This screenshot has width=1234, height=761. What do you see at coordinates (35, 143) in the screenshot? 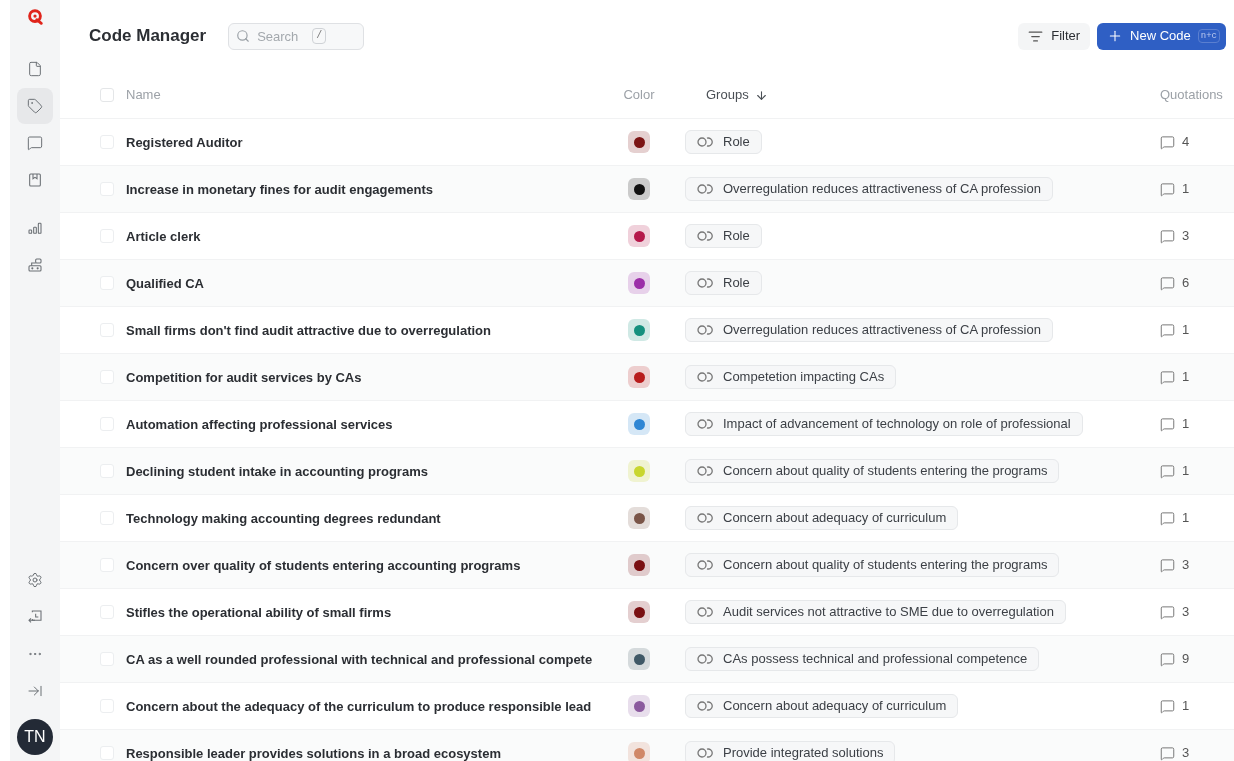
I see `comment-icon` at bounding box center [35, 143].